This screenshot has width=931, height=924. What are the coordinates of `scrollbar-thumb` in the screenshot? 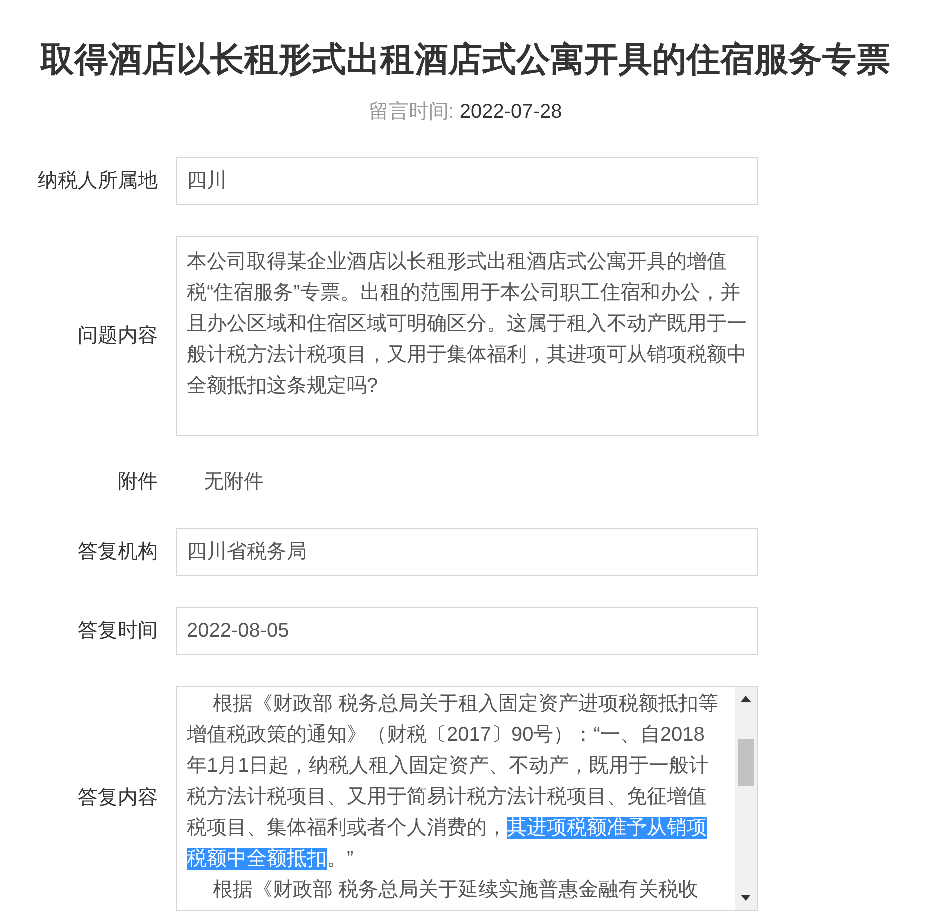 It's located at (746, 762).